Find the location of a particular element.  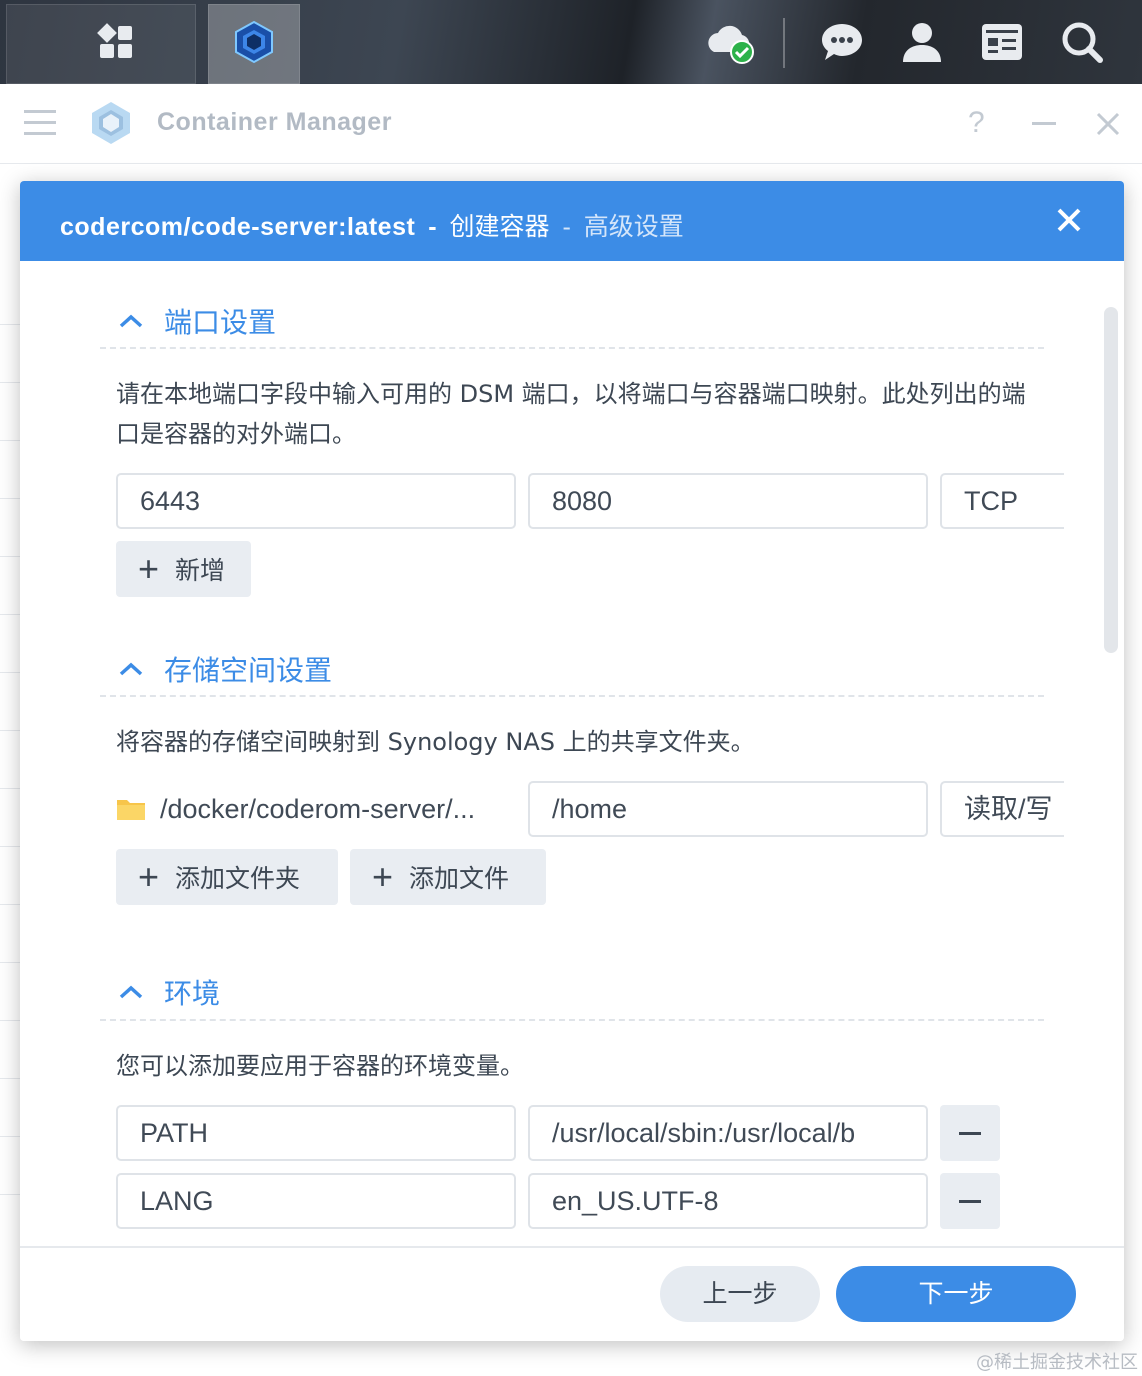

add-folder-button: + 添加文件夹 is located at coordinates (227, 877).